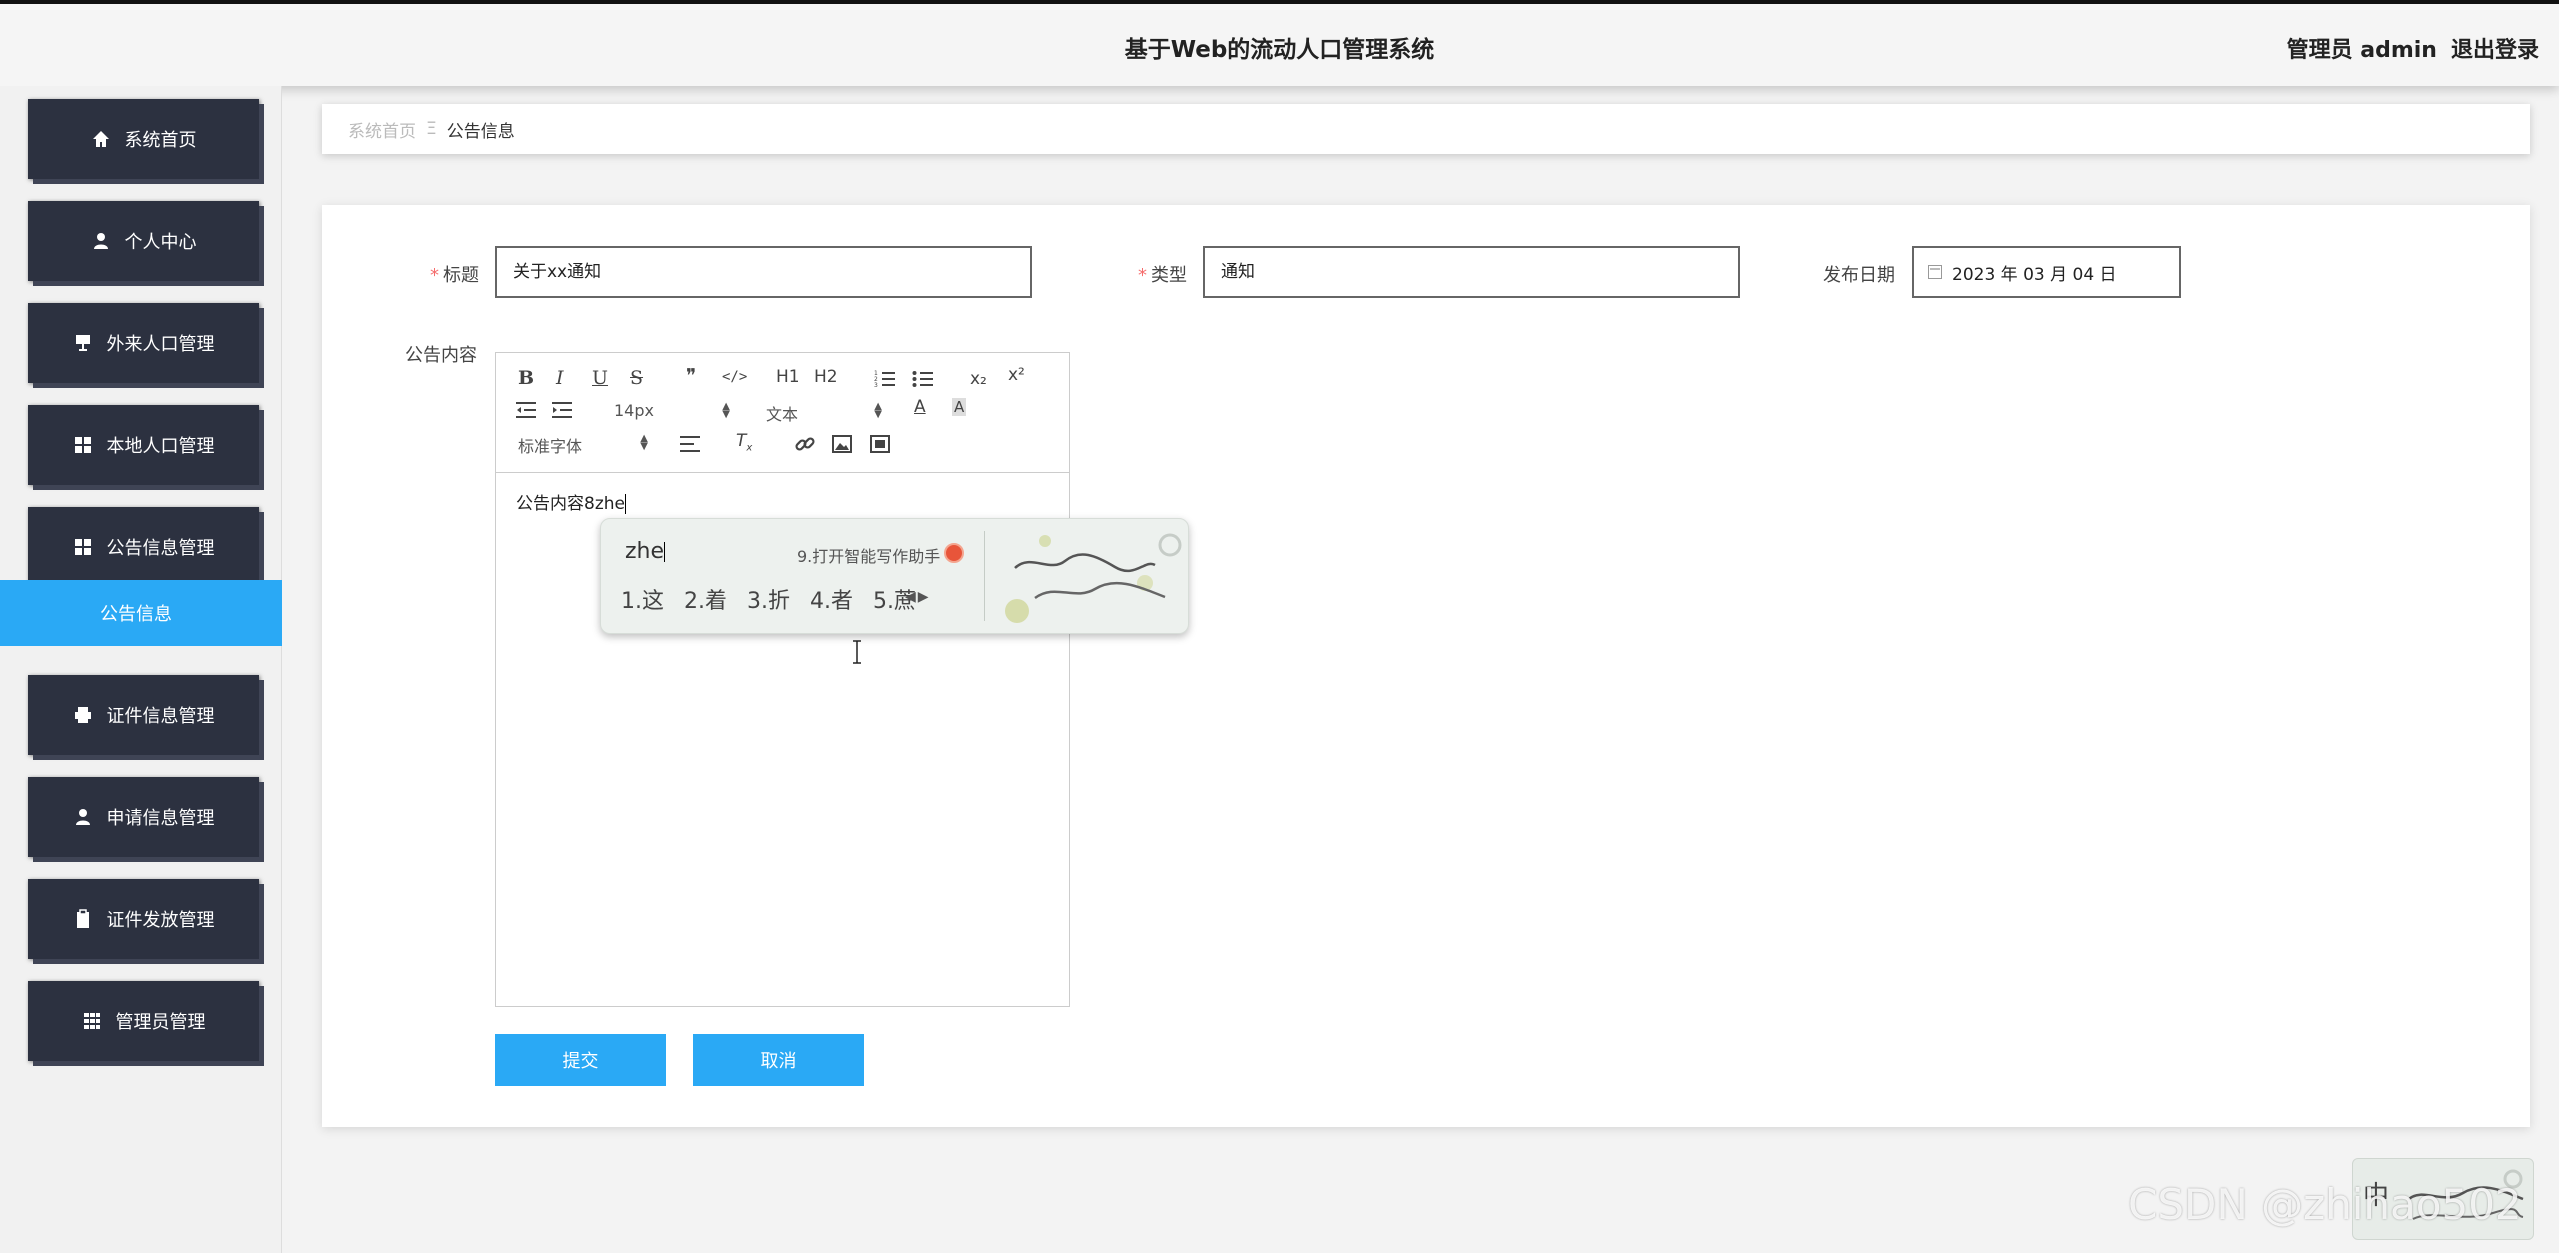 Image resolution: width=2559 pixels, height=1253 pixels. What do you see at coordinates (2325, 1204) in the screenshot?
I see `csdn-watermark: CSDN @zhihao502` at bounding box center [2325, 1204].